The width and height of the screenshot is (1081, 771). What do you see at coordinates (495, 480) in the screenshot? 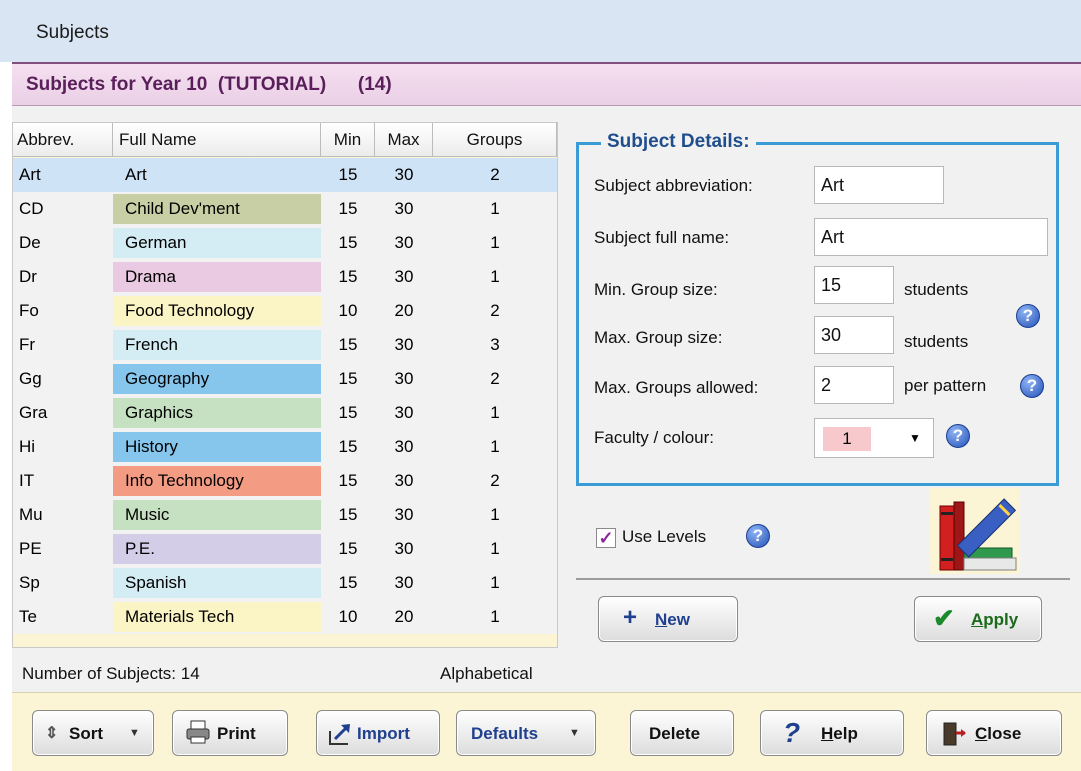
I see `cell-groups: 2` at bounding box center [495, 480].